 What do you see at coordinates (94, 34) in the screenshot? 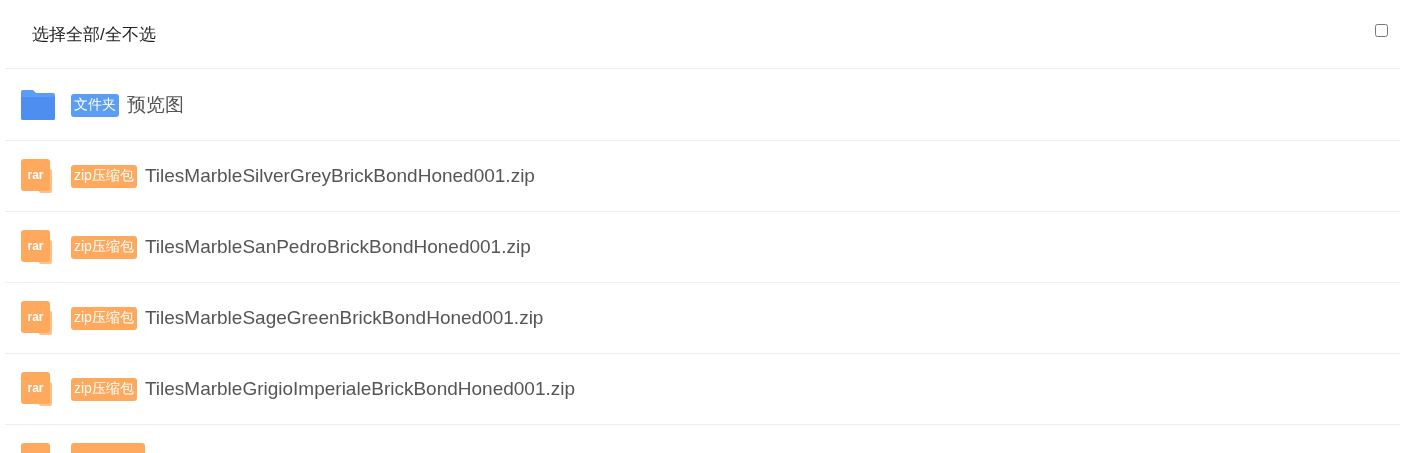
I see `select-all-label: 选择全部/全不选` at bounding box center [94, 34].